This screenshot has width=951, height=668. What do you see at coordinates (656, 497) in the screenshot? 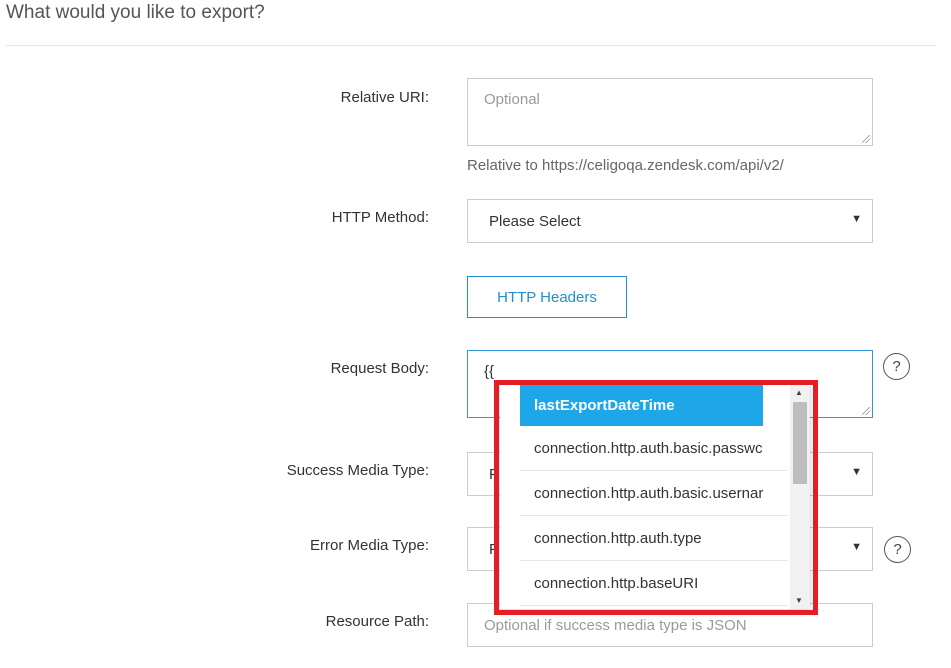
I see `highlight-box` at bounding box center [656, 497].